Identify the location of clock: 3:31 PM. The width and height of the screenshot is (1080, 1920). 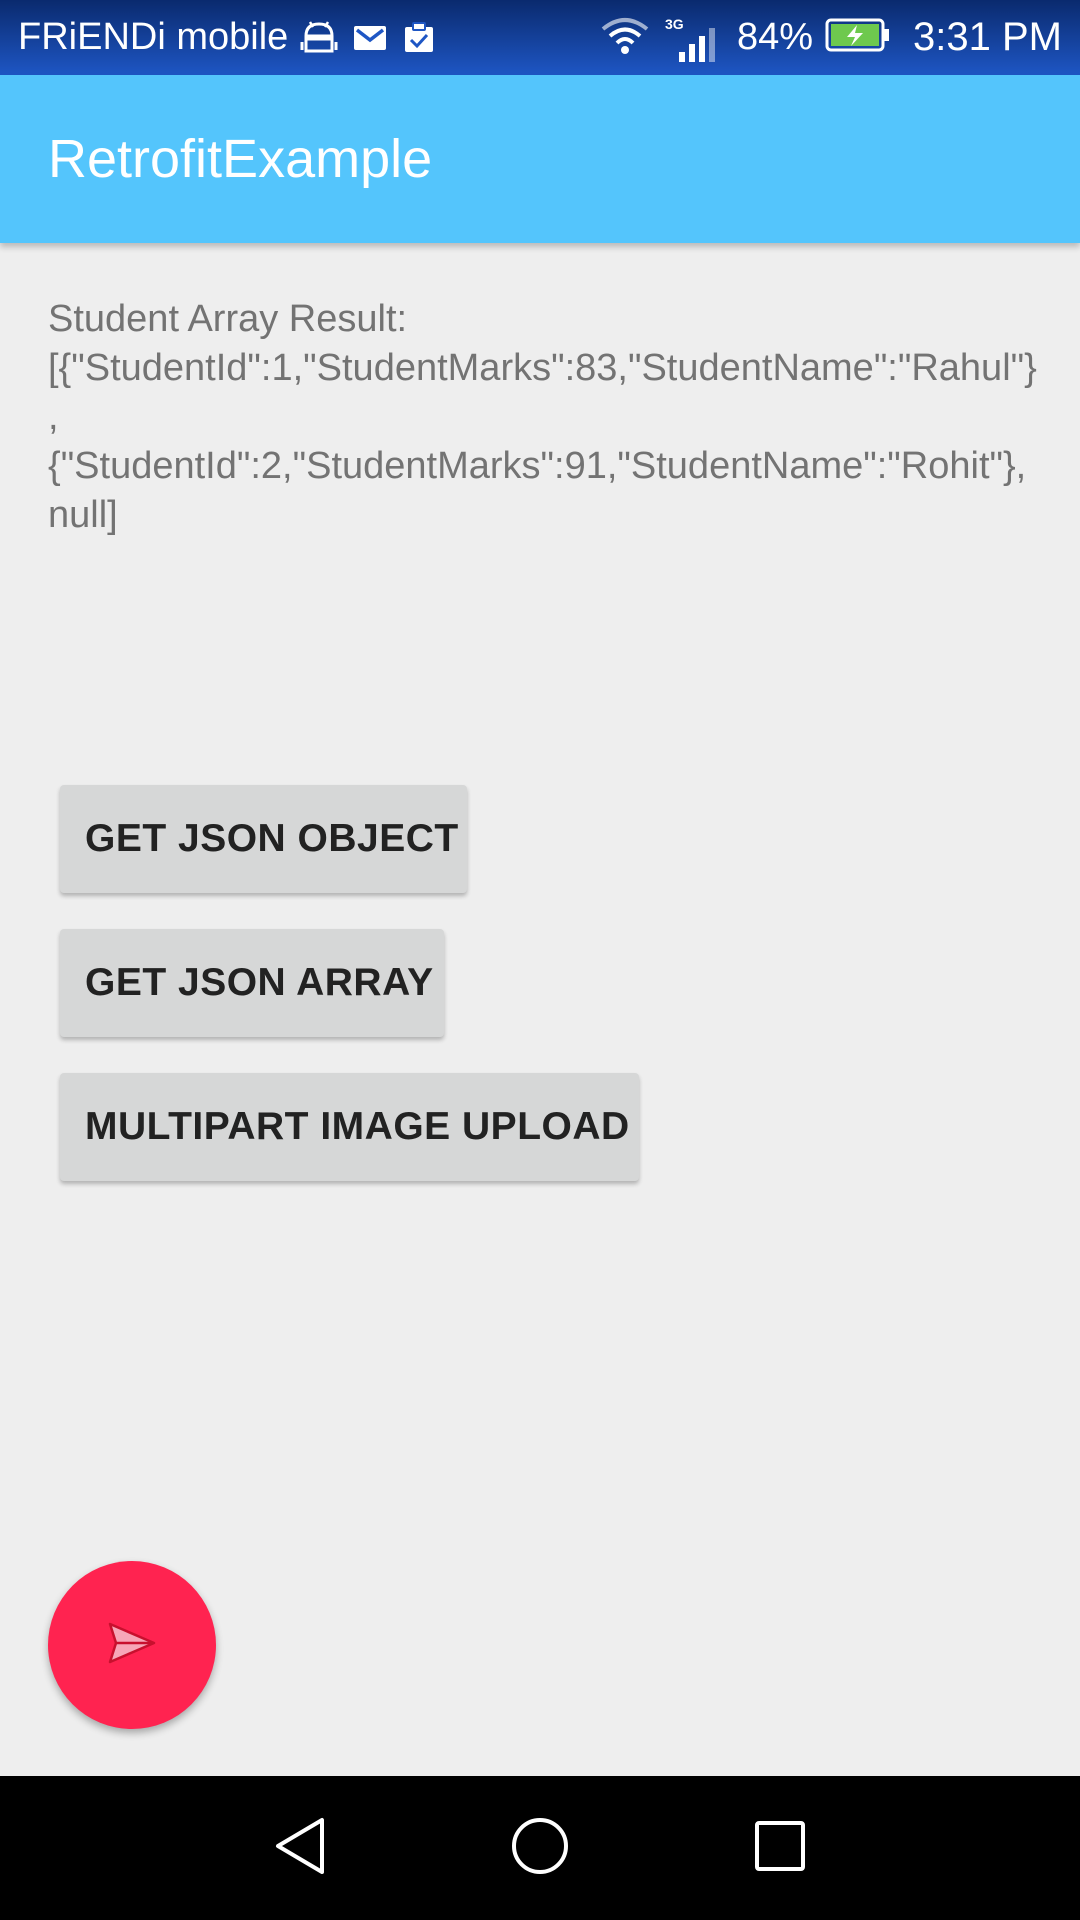
(987, 37).